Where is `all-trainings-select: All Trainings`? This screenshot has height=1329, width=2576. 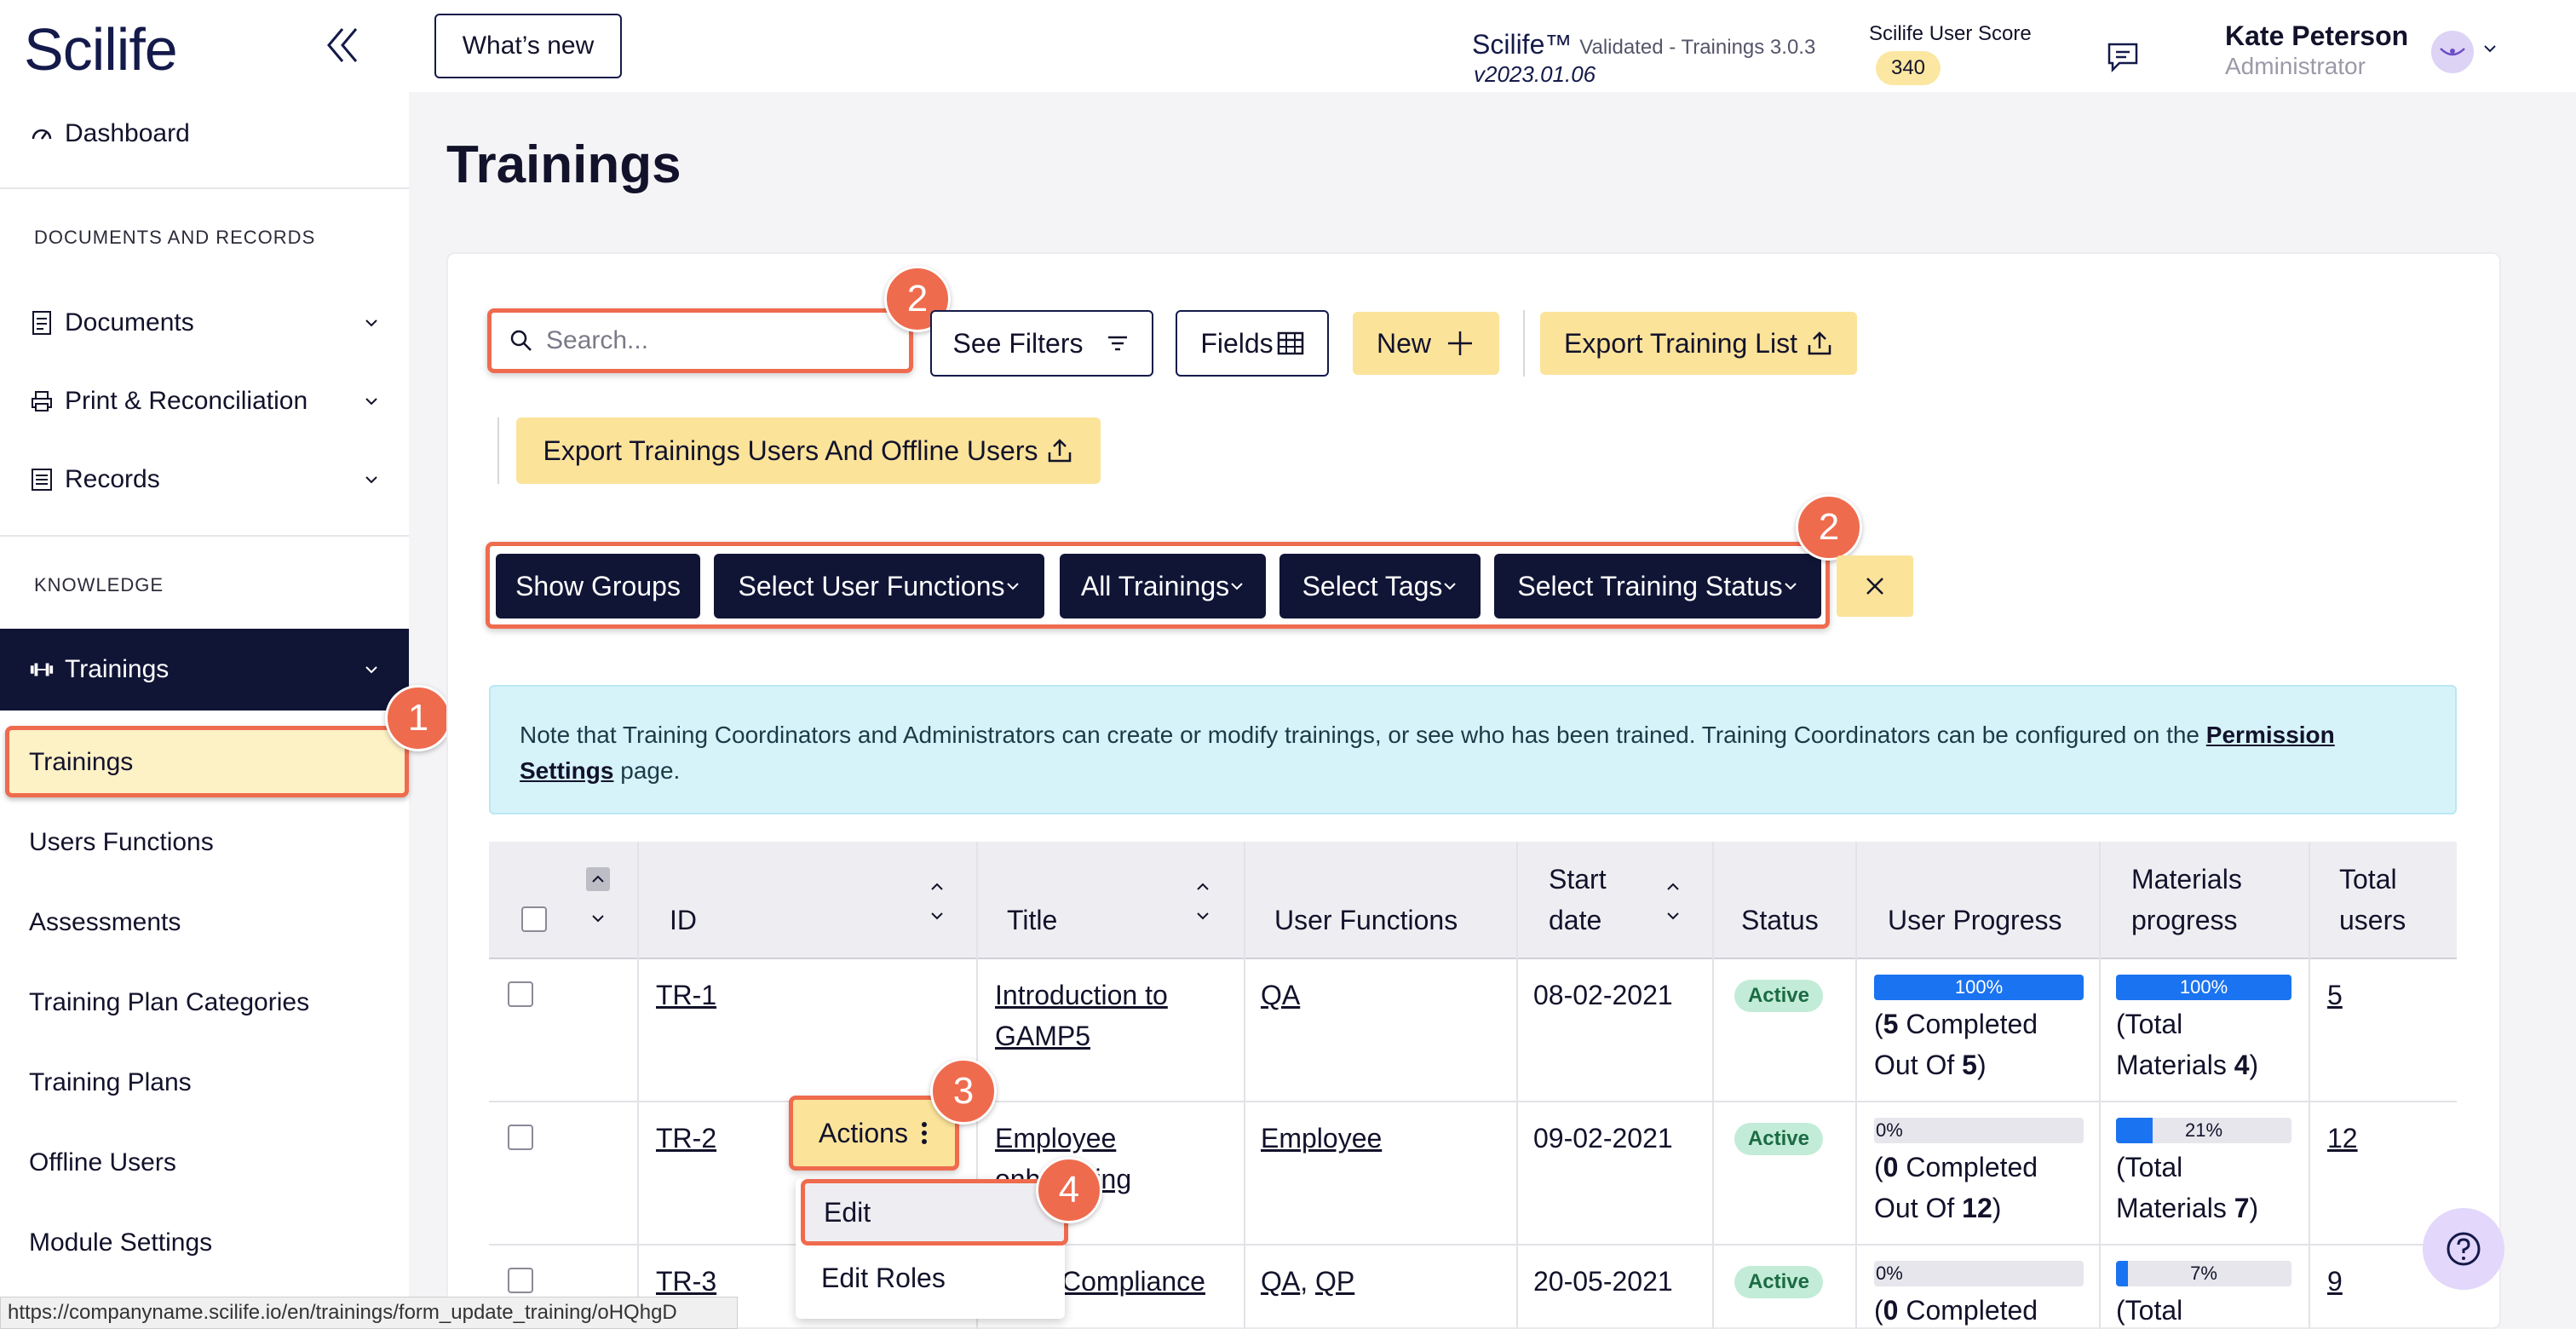 all-trainings-select: All Trainings is located at coordinates (1163, 586).